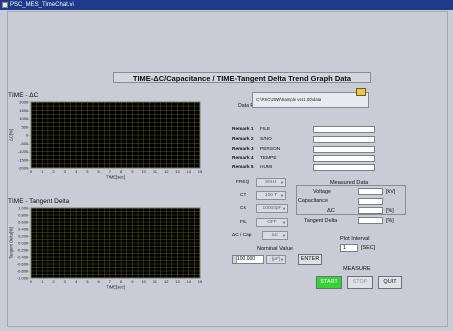  Describe the element at coordinates (357, 269) in the screenshot. I see `measure-label: MEASURE` at that location.